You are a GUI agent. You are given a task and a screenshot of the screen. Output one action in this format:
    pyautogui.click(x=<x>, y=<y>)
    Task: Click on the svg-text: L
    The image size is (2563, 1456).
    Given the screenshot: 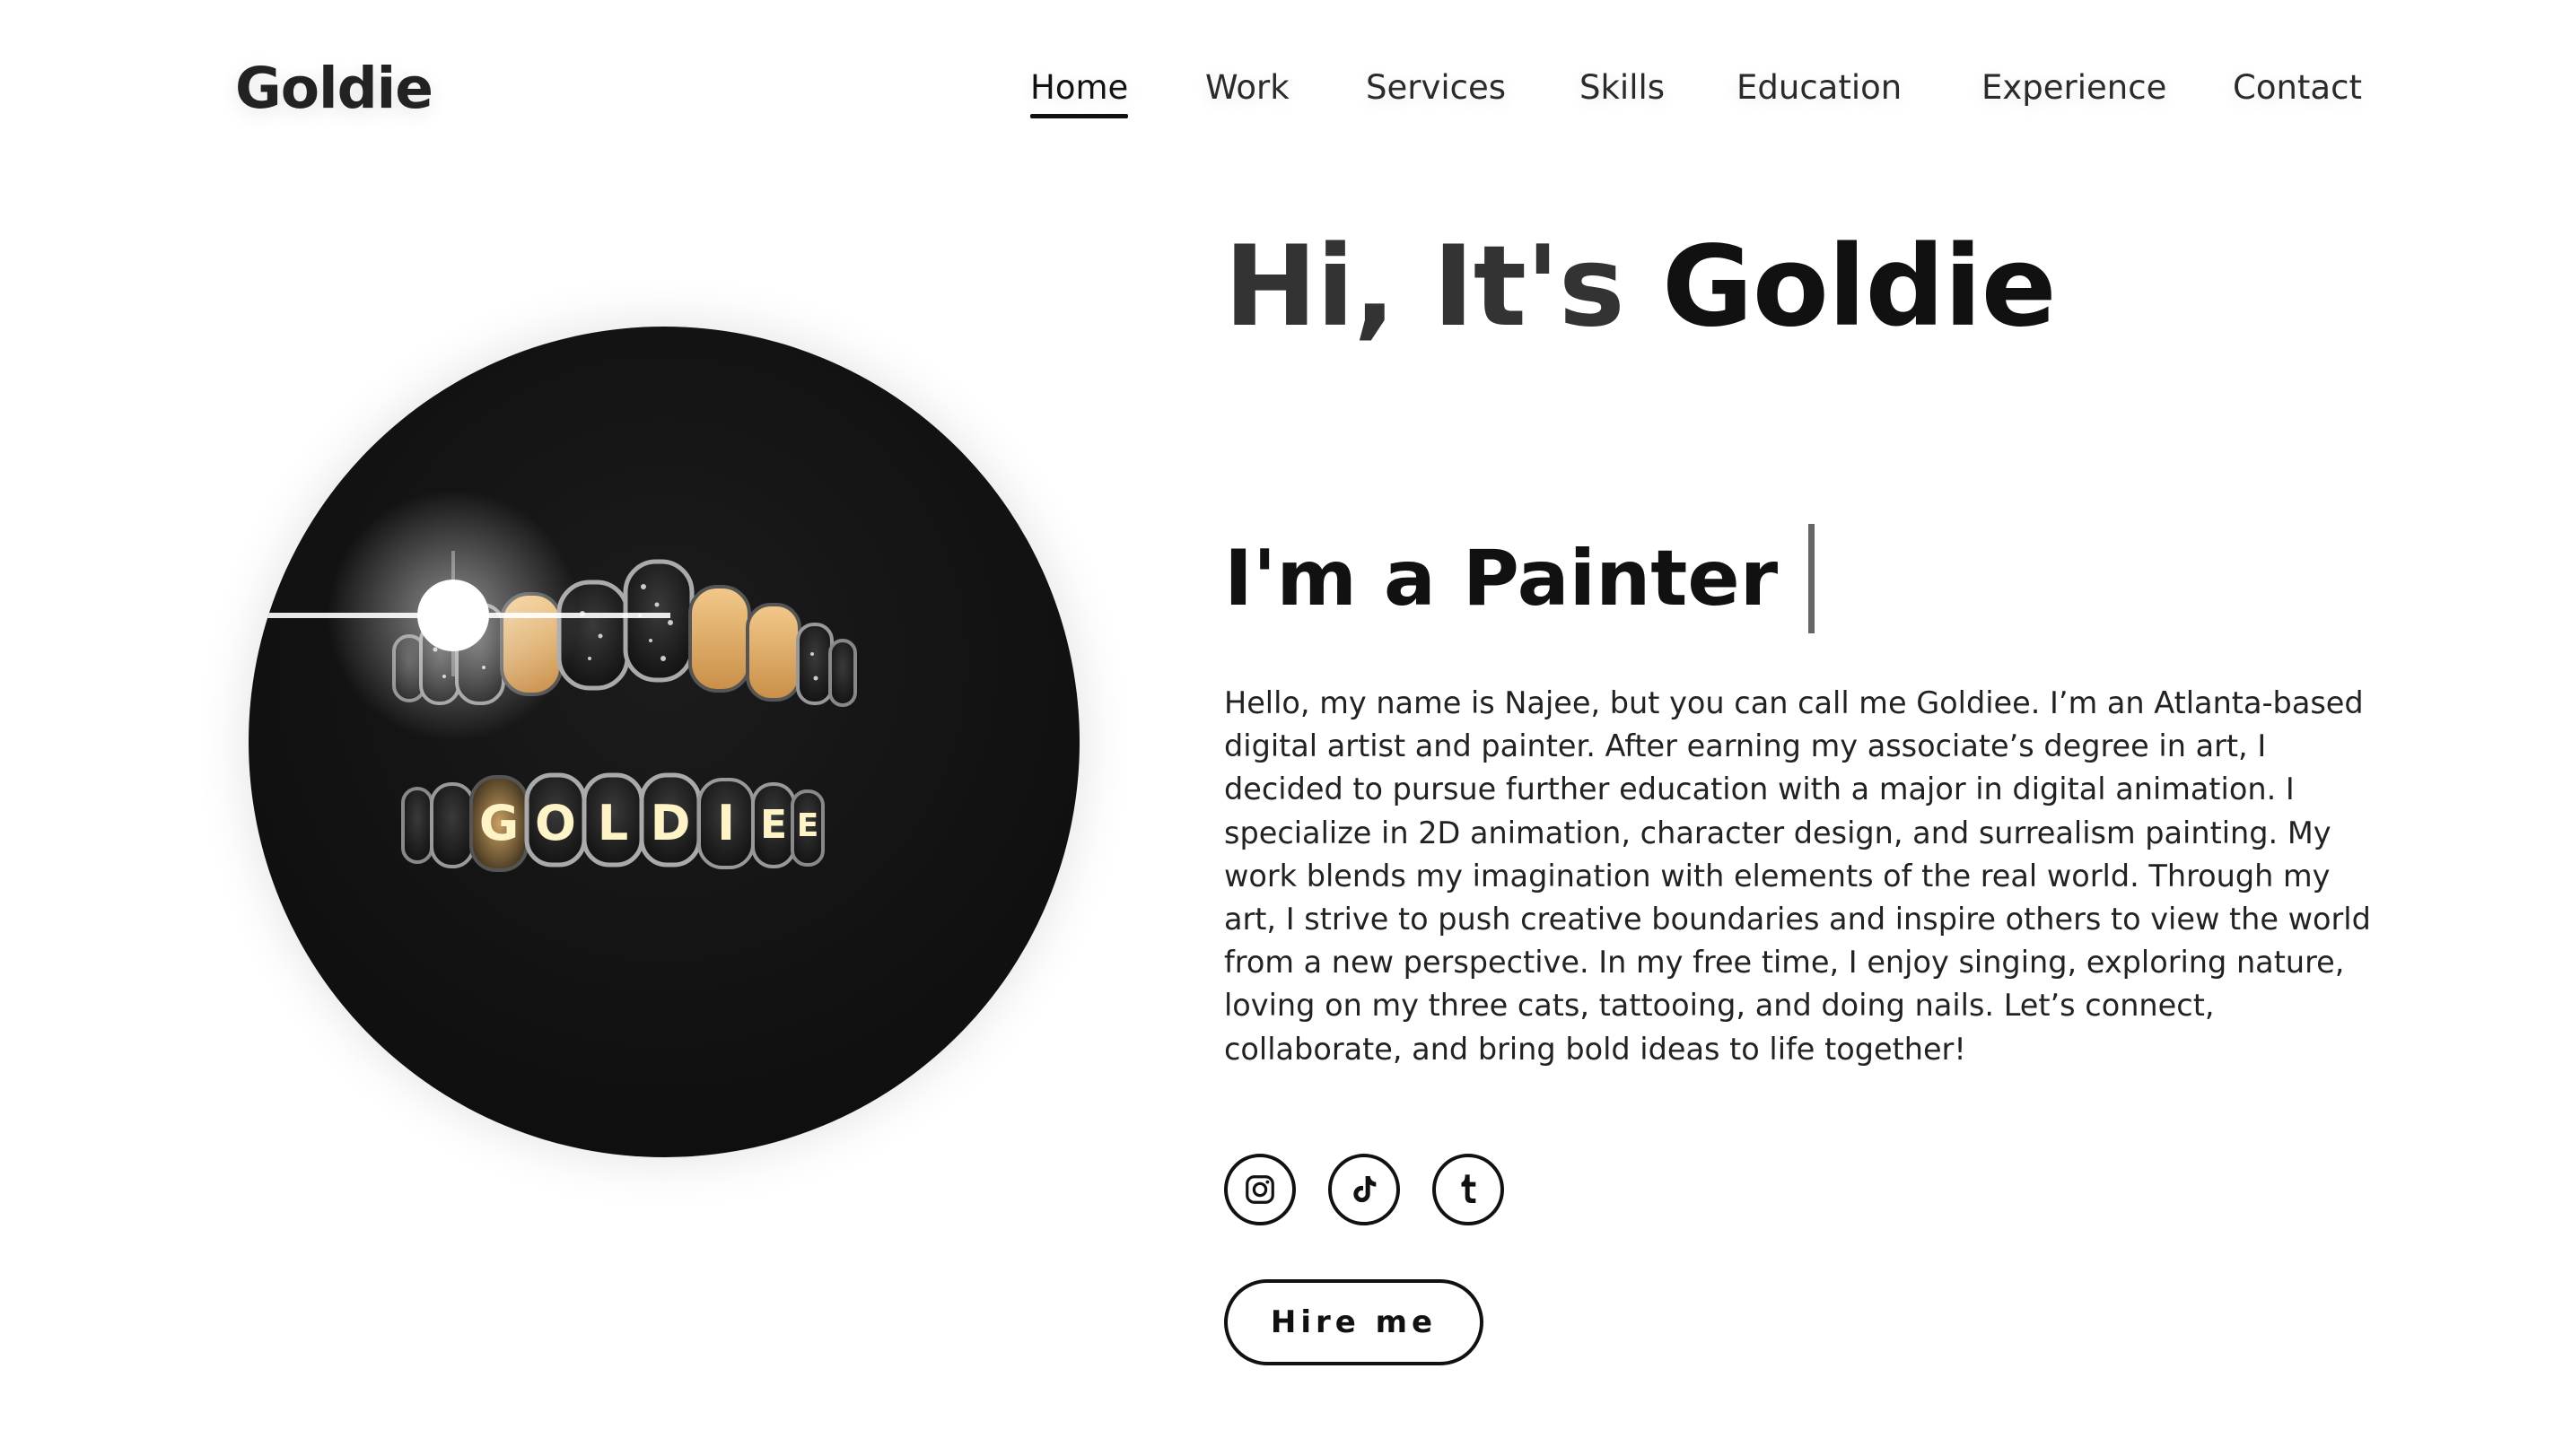 What is the action you would take?
    pyautogui.click(x=613, y=823)
    